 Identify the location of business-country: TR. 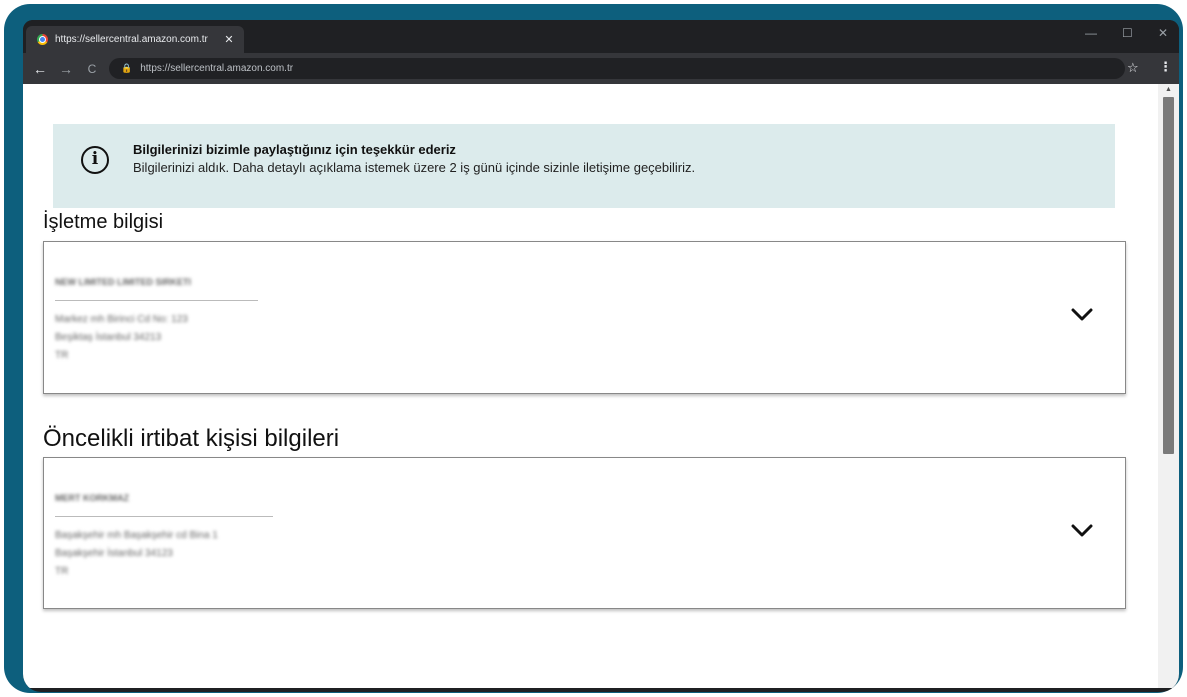
(62, 355).